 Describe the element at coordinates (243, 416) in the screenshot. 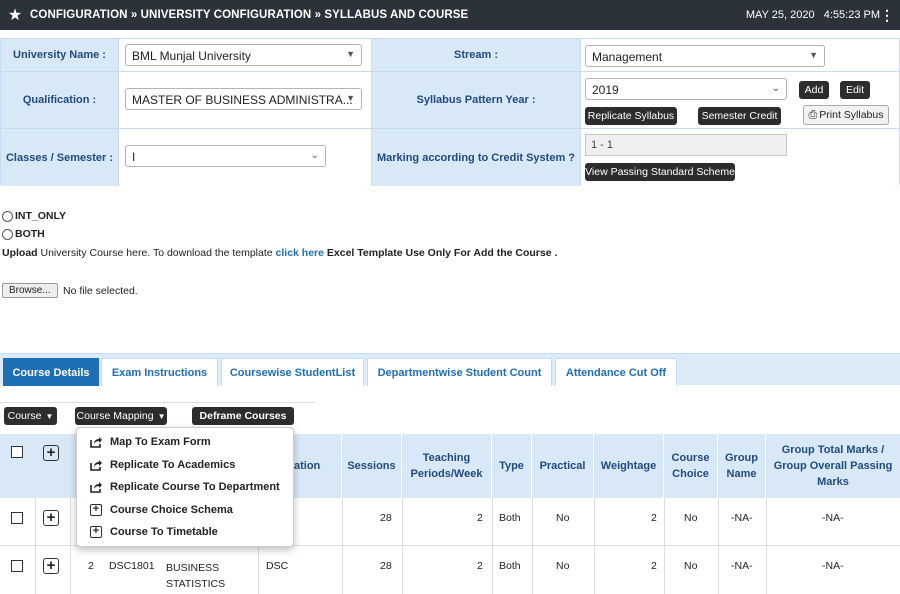

I see `deframe-courses-button: Deframe Courses` at that location.